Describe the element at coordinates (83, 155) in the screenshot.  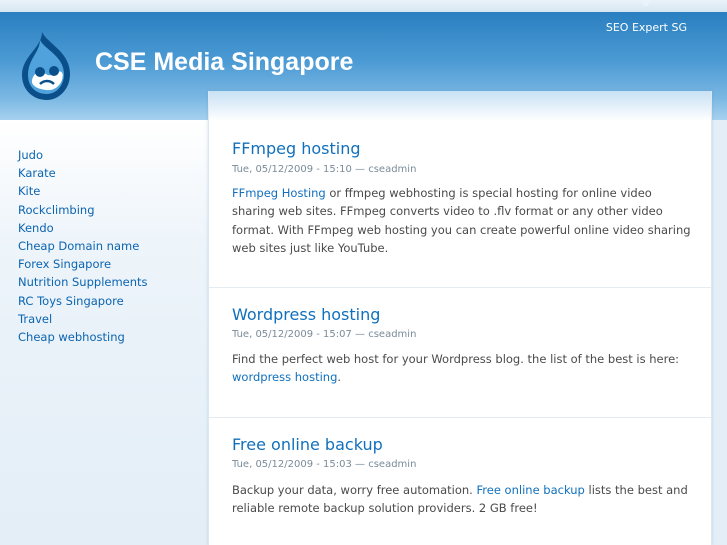
I see `sidebar-item: Judo` at that location.